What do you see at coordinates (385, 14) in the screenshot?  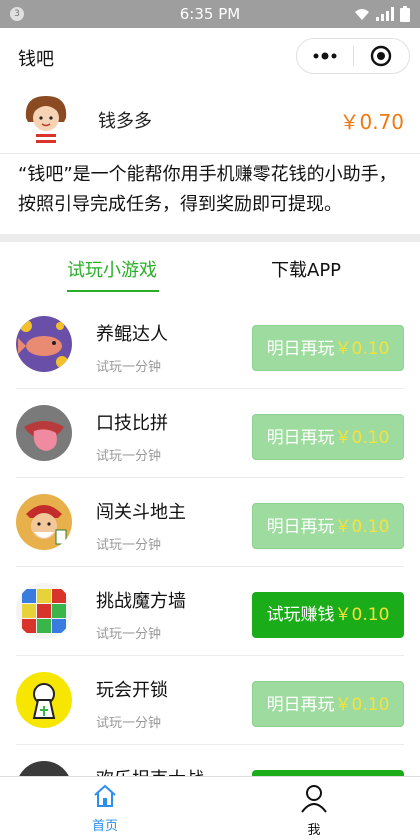 I see `signal-icon` at bounding box center [385, 14].